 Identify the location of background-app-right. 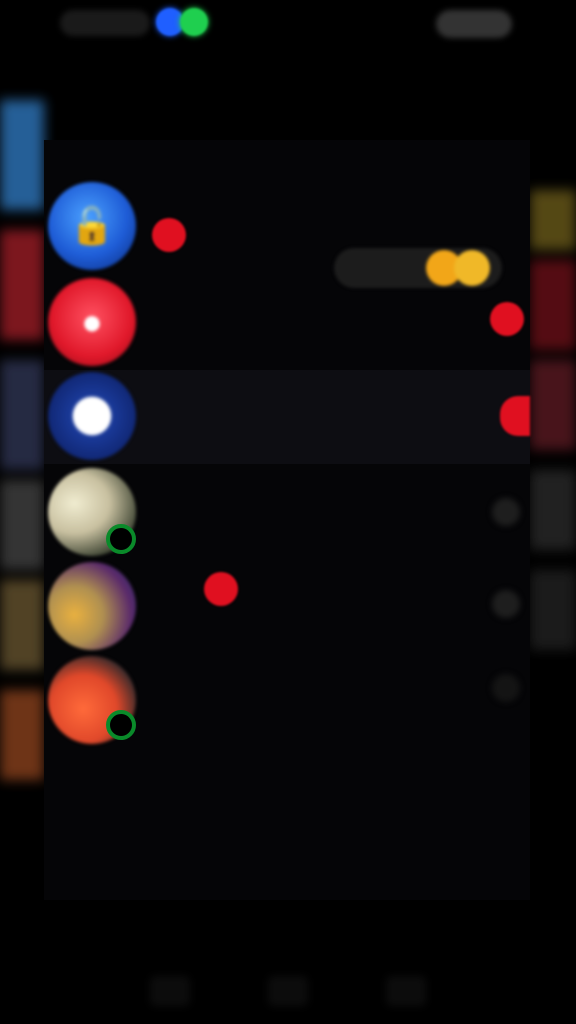
(553, 470).